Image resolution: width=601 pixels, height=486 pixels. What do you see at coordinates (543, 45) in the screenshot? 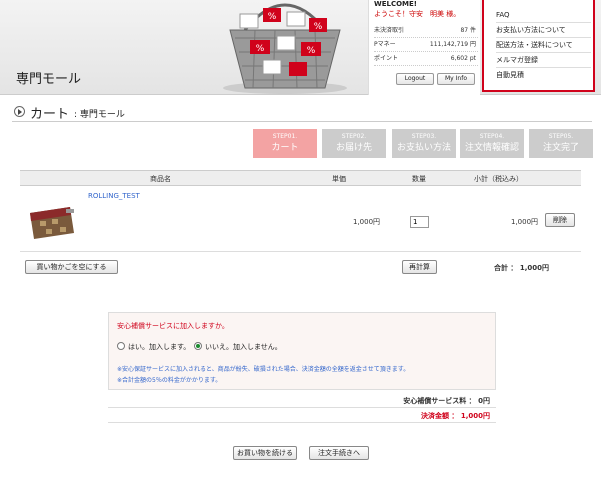
I see `menu-item-shipping-info: 配送方法・送料について` at bounding box center [543, 45].